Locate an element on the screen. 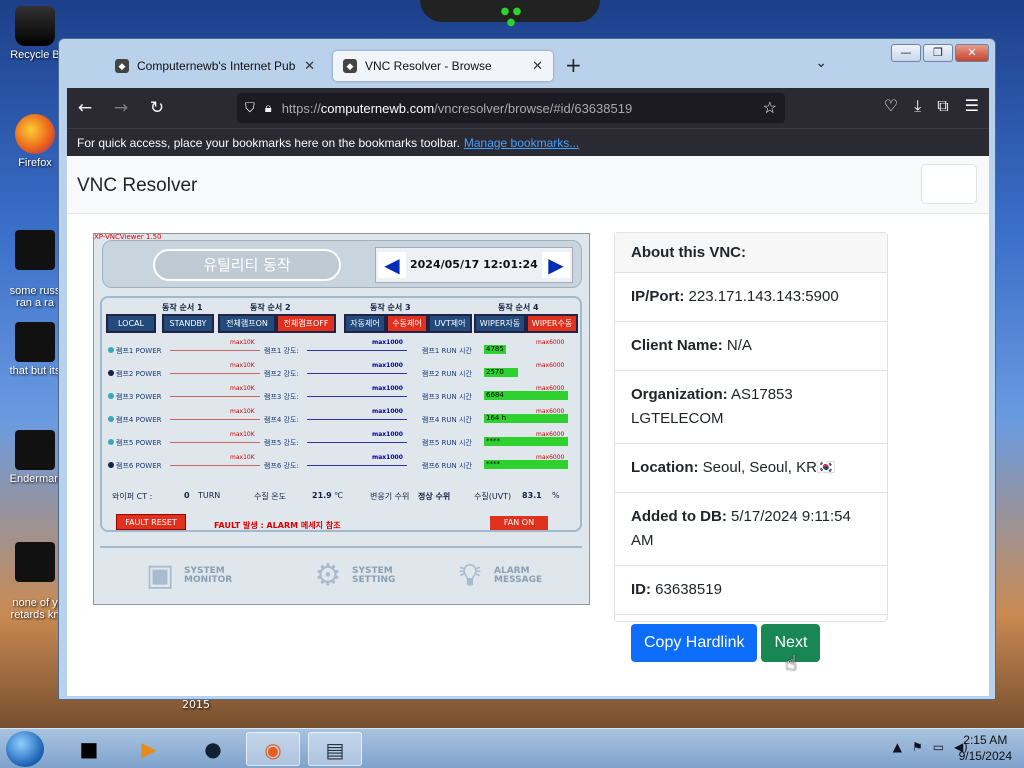  navbar-toggler-button is located at coordinates (949, 184).